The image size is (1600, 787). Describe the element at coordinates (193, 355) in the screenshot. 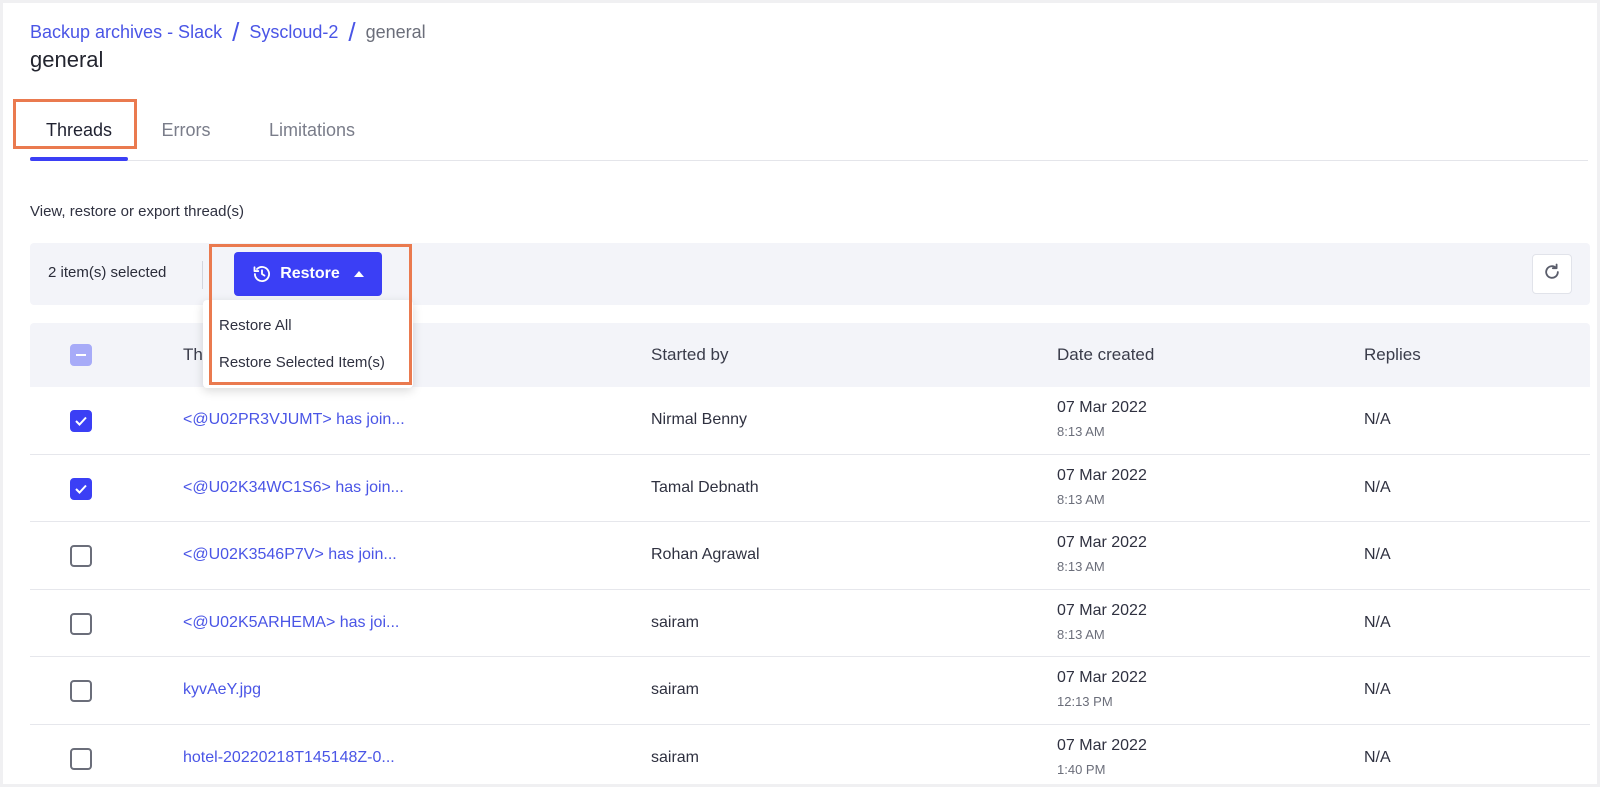

I see `column-header-thread: Th` at that location.